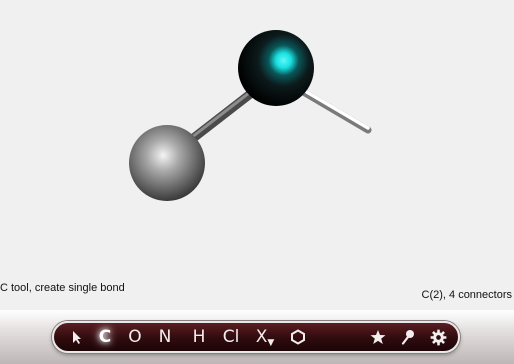  What do you see at coordinates (261, 337) in the screenshot?
I see `other-element-label: X` at bounding box center [261, 337].